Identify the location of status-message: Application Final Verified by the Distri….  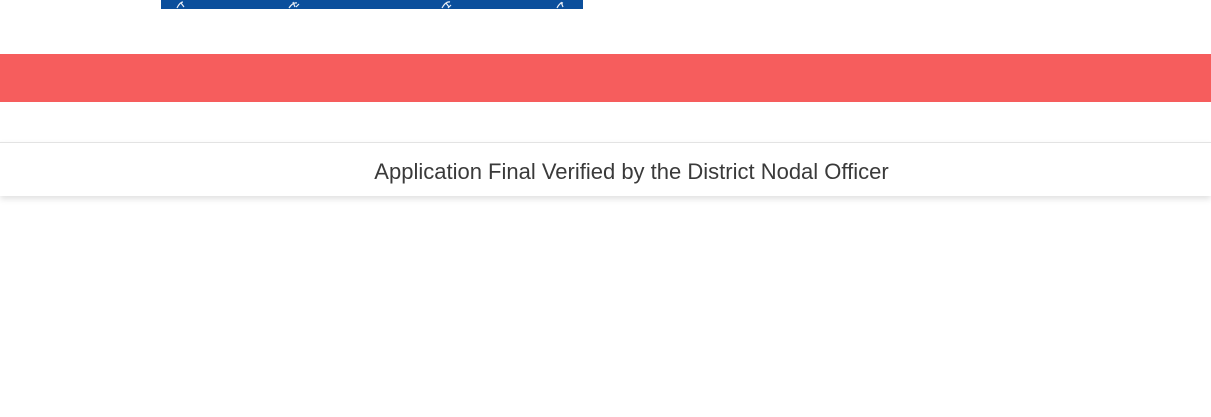
(631, 171).